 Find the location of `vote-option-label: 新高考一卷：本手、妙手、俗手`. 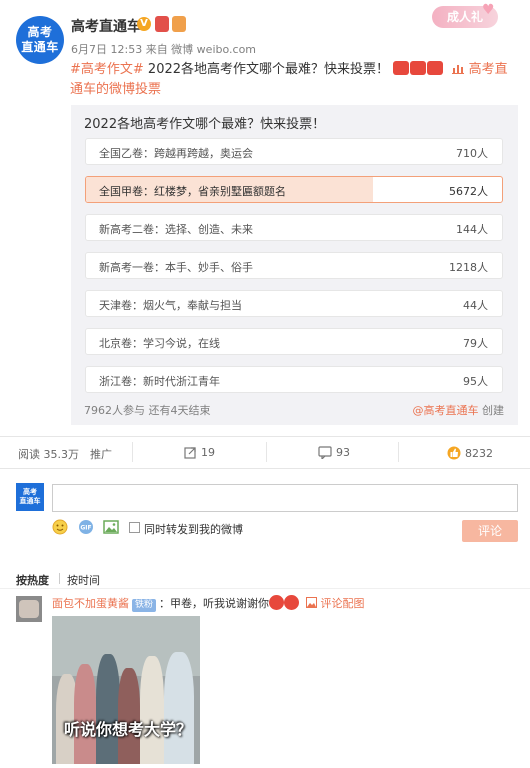

vote-option-label: 新高考一卷：本手、妙手、俗手 is located at coordinates (176, 267).